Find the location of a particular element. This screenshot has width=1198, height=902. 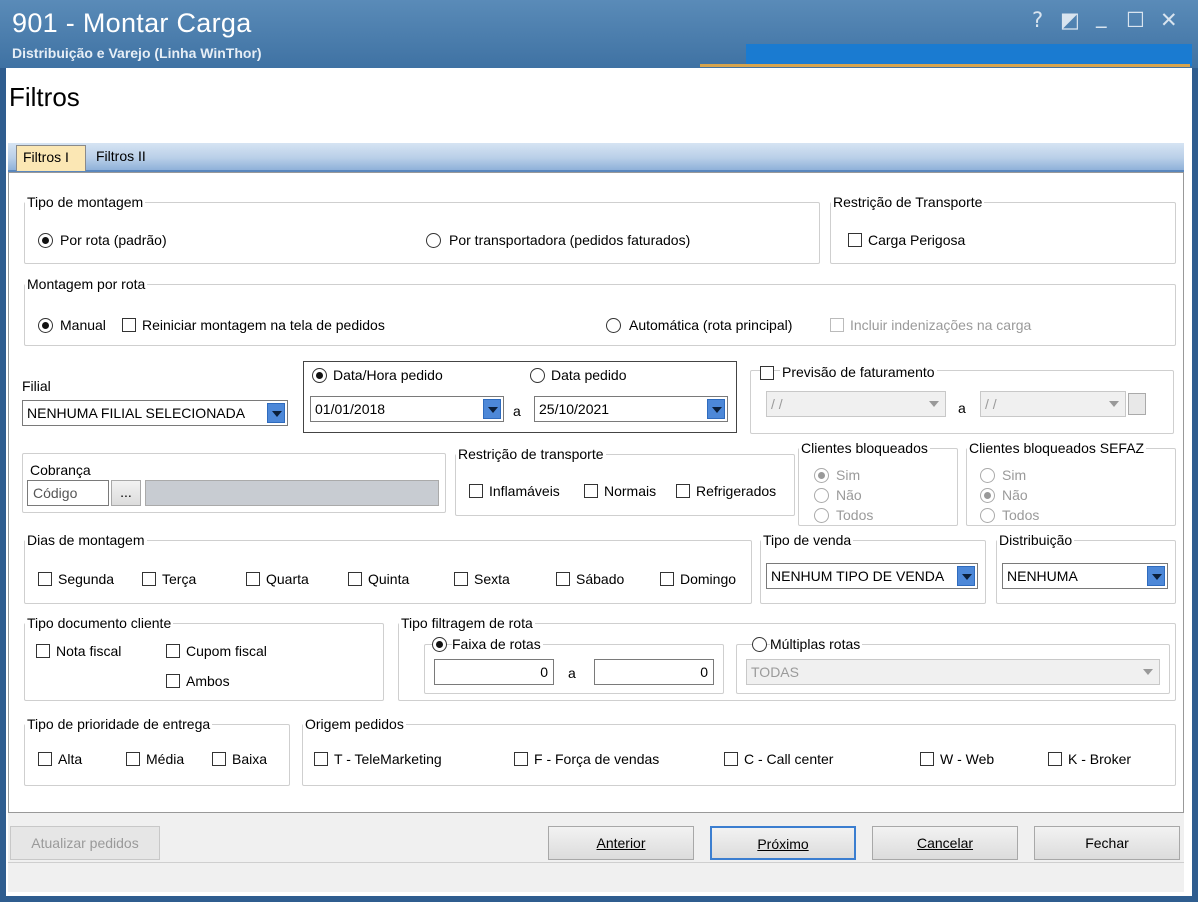

incluir-indenizacoes-checkbox is located at coordinates (837, 325).